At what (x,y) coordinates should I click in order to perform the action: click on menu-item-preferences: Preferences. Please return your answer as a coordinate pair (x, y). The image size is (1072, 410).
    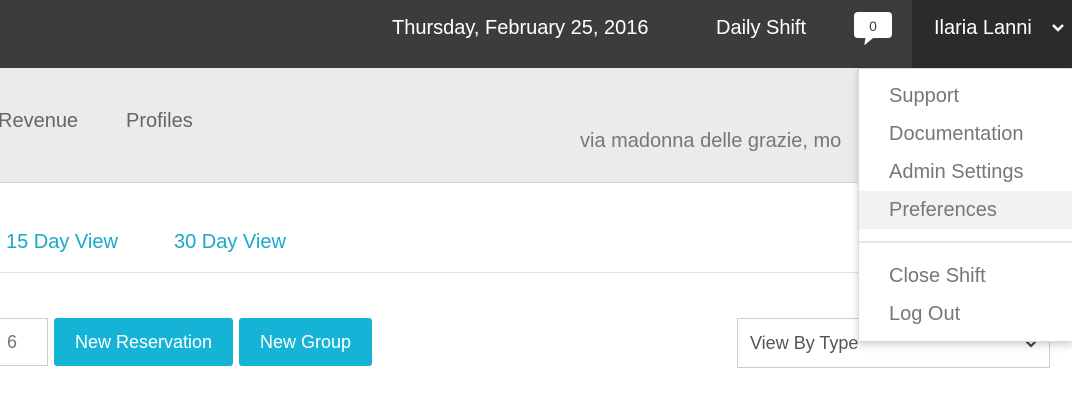
    Looking at the image, I should click on (965, 210).